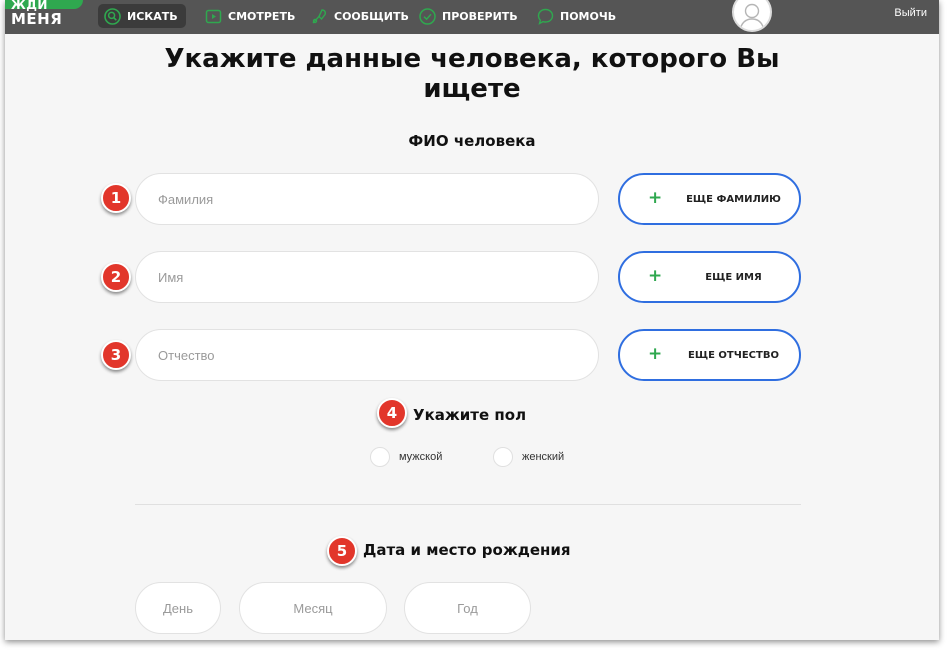 The width and height of the screenshot is (948, 650). I want to click on nav-check-label: ПРОВЕРИТЬ, so click(480, 16).